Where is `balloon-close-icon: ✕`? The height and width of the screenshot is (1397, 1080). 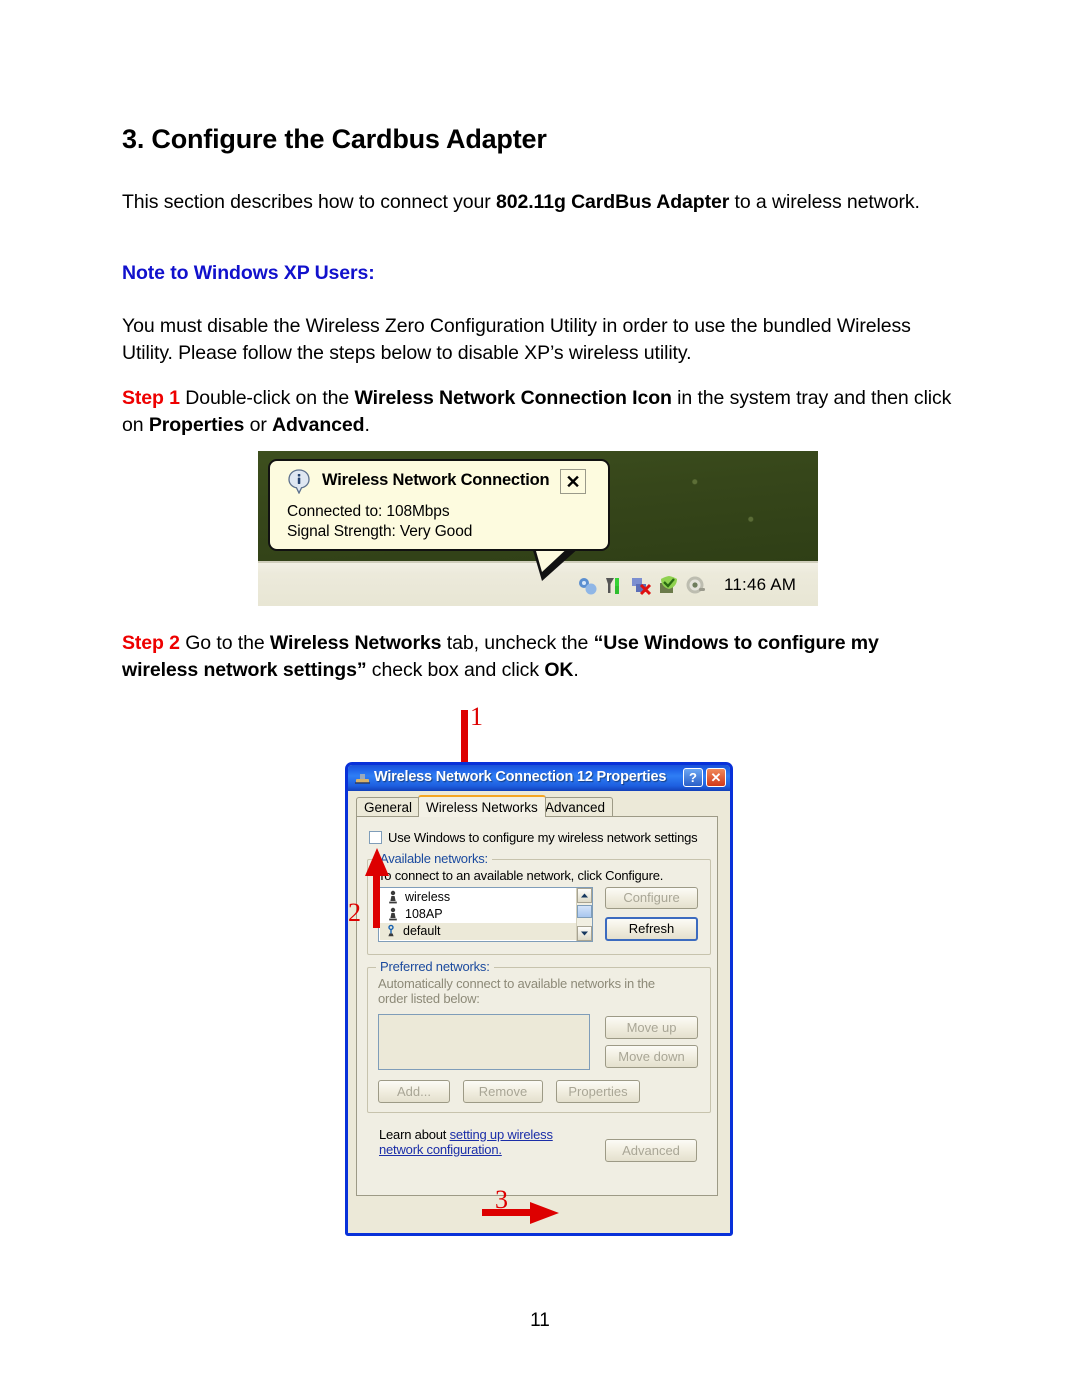
balloon-close-icon: ✕ is located at coordinates (573, 481).